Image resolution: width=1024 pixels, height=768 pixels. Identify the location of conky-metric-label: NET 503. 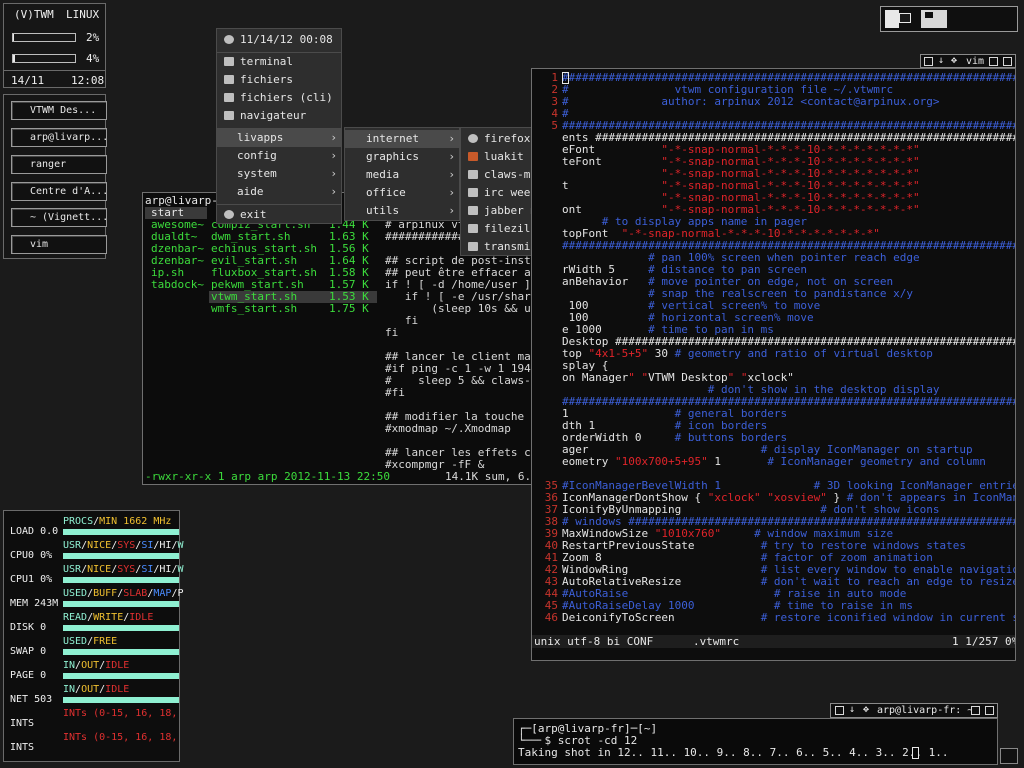
(31, 699).